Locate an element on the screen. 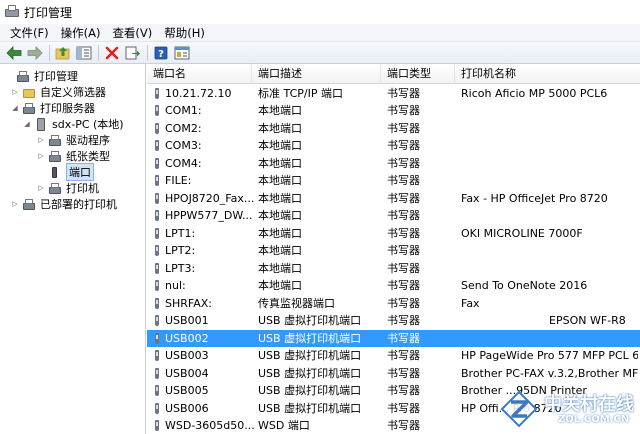 This screenshot has height=434, width=640. tree-item-ports: 端口 is located at coordinates (65, 172).